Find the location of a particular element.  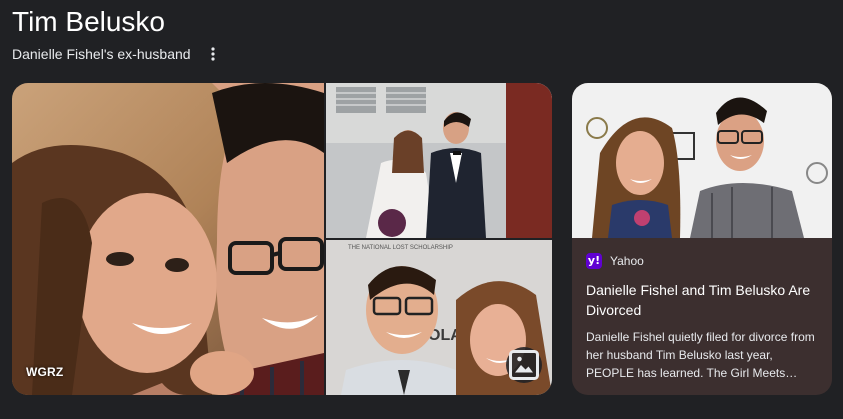

publisher-row: y! Yahoo is located at coordinates (702, 261).